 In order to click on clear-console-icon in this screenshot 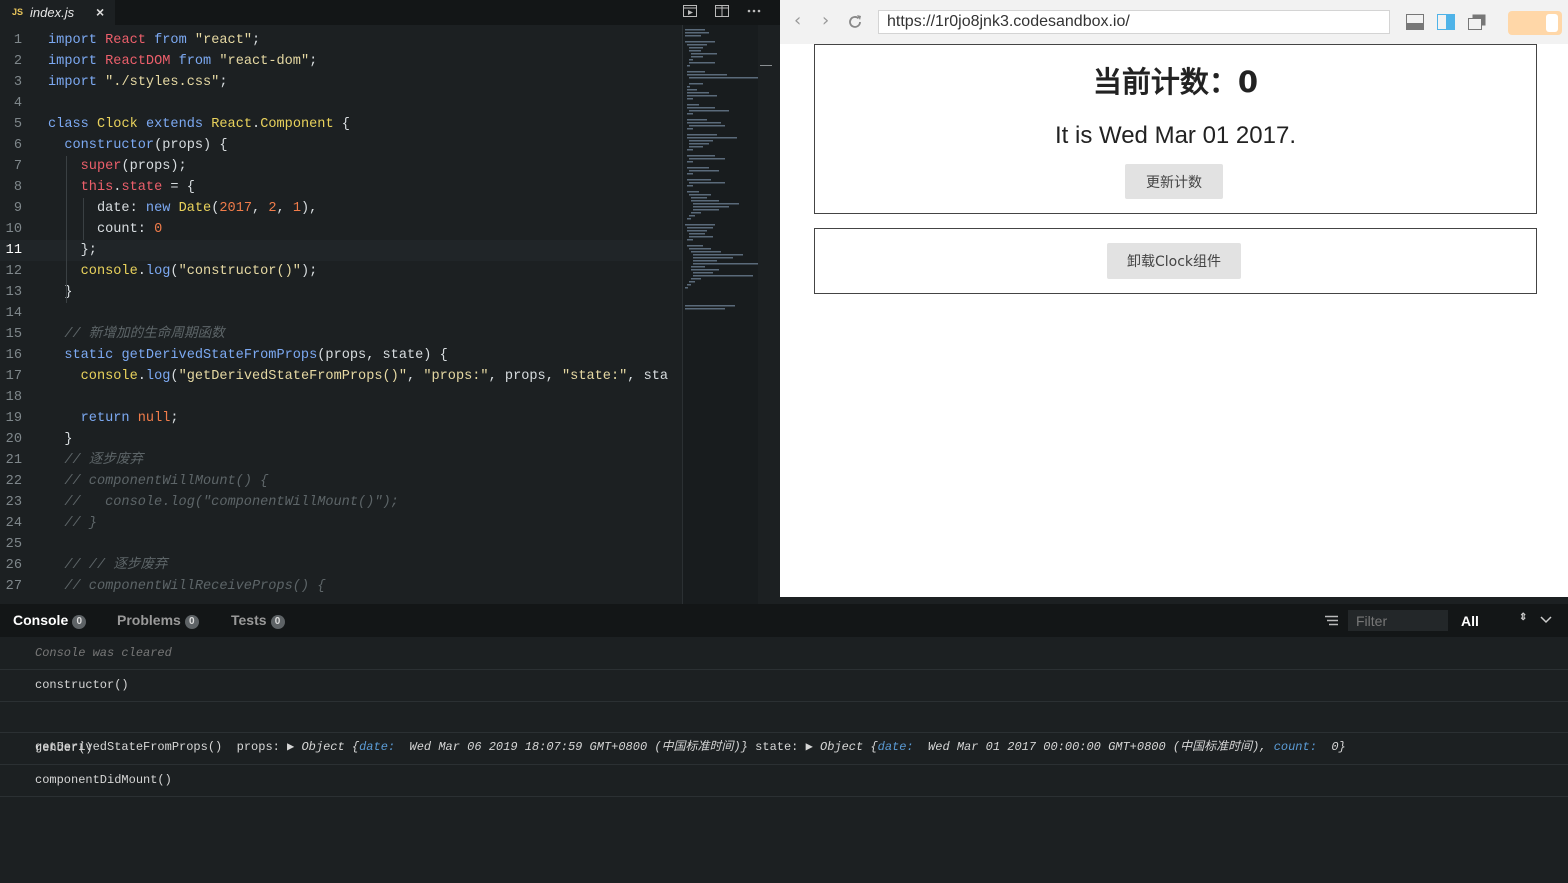, I will do `click(1331, 620)`.